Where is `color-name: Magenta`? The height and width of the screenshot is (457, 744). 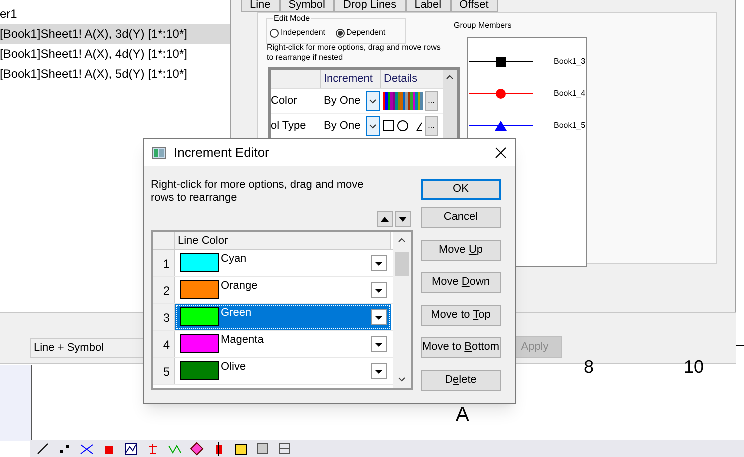
color-name: Magenta is located at coordinates (243, 340).